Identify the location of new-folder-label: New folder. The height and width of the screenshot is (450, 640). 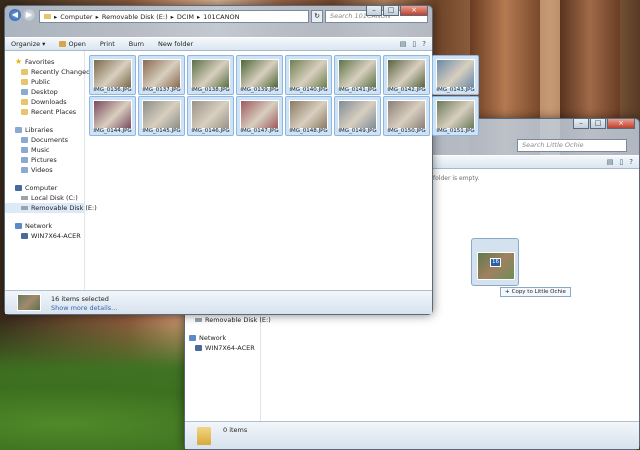
(176, 44).